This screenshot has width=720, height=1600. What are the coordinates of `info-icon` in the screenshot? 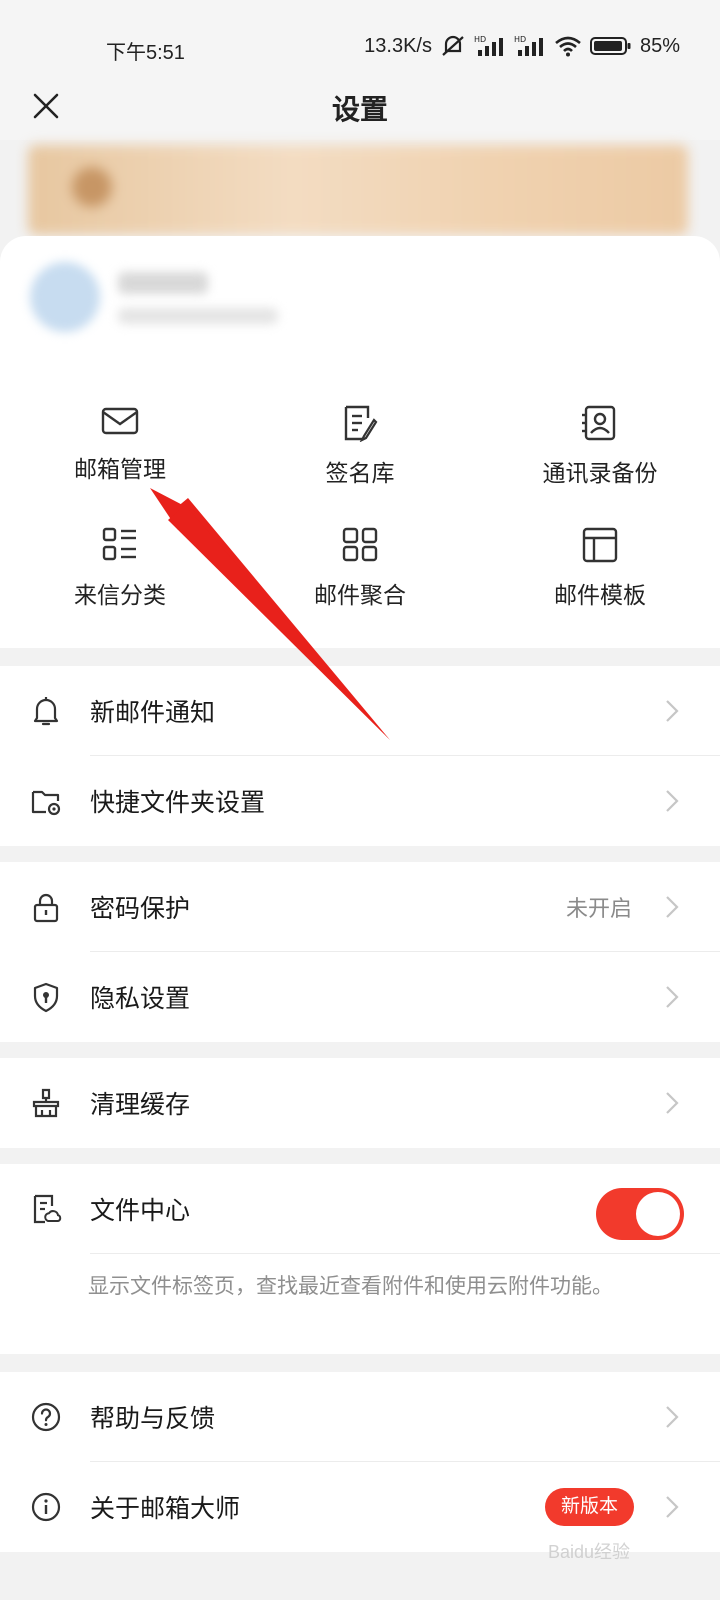 It's located at (46, 1507).